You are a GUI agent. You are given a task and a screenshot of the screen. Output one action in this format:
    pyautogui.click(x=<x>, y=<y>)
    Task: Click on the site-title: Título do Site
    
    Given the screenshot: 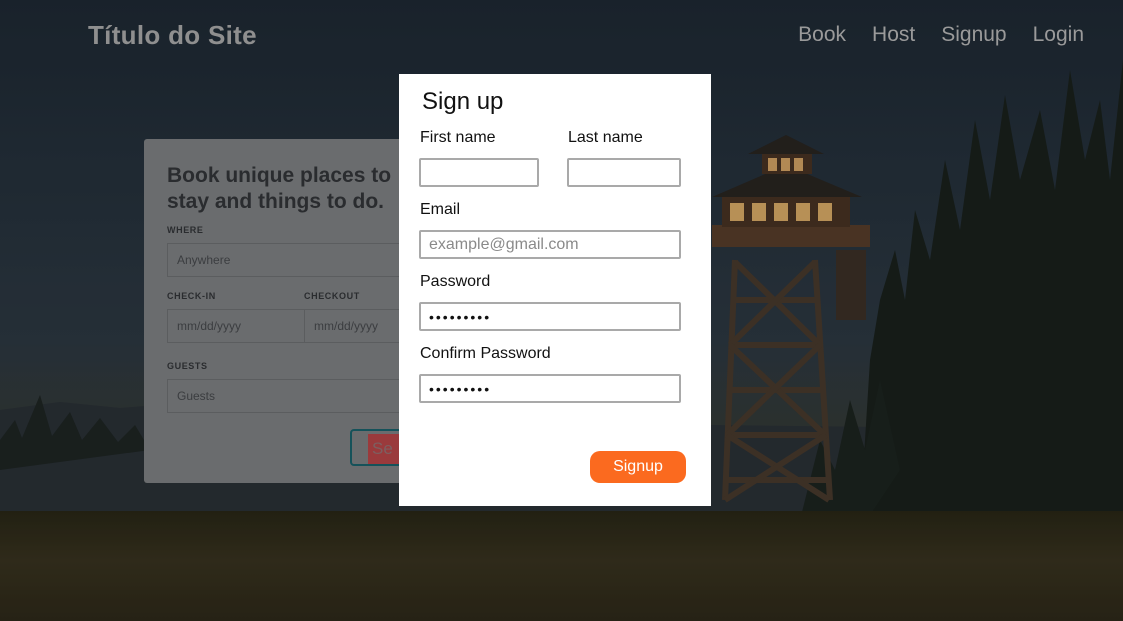 What is the action you would take?
    pyautogui.click(x=172, y=35)
    